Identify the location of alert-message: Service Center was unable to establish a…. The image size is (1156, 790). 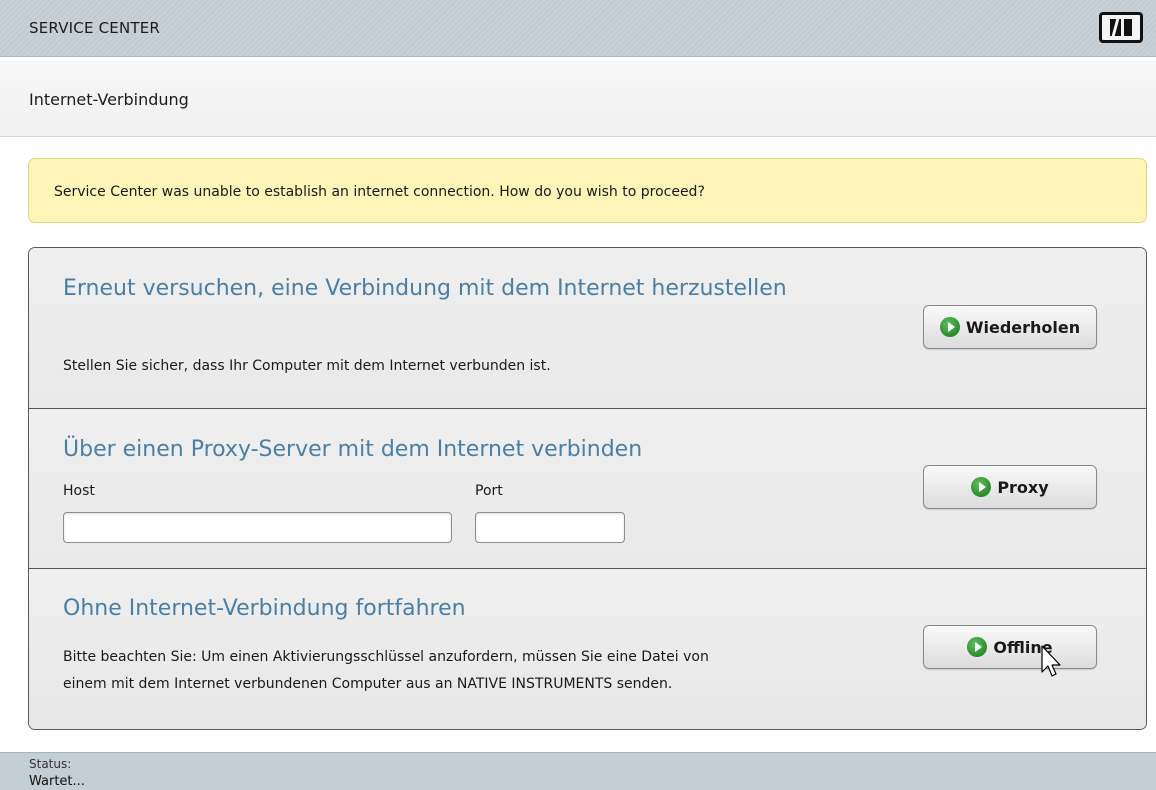
(379, 192).